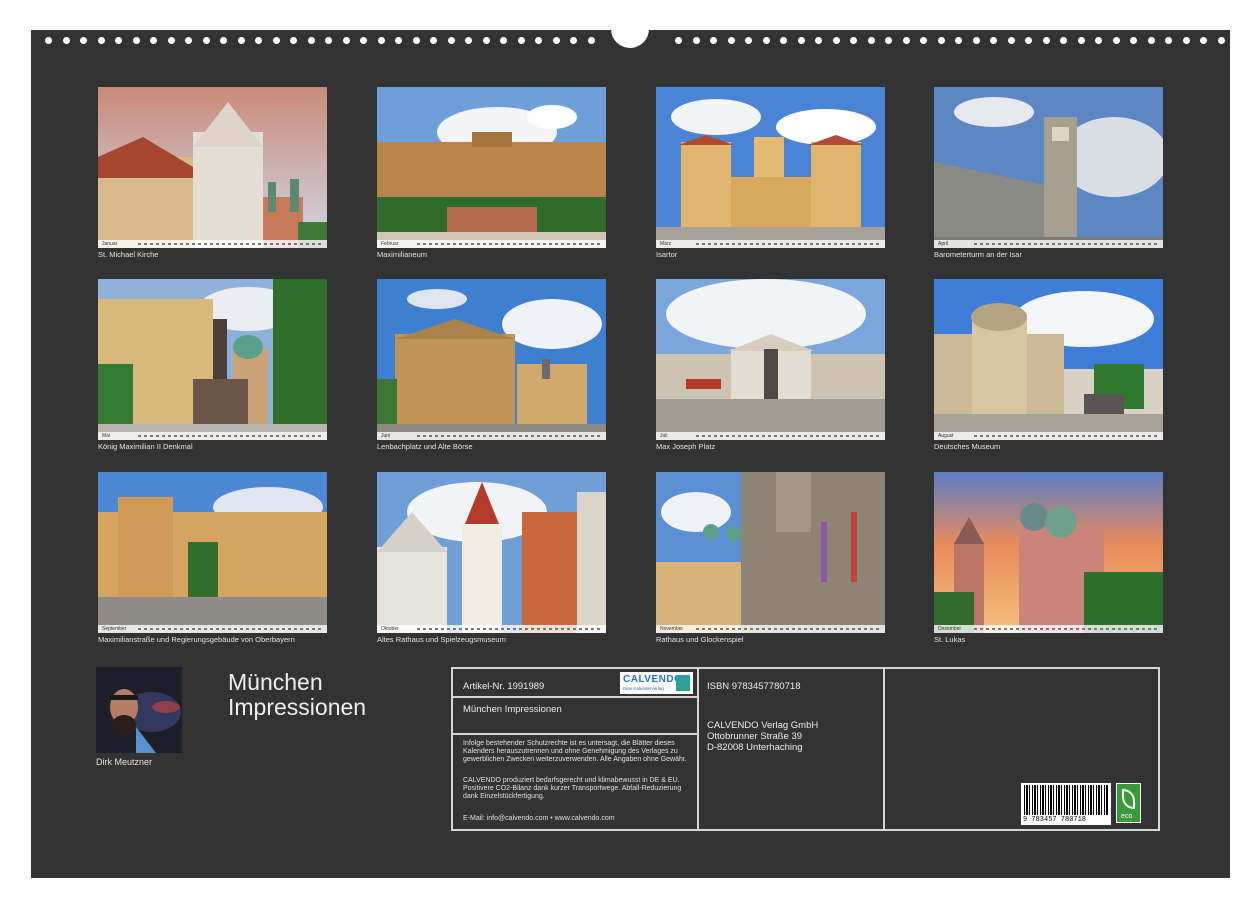 The width and height of the screenshot is (1260, 908). Describe the element at coordinates (700, 639) in the screenshot. I see `tile-caption: Rathaus und Glockenspiel` at that location.